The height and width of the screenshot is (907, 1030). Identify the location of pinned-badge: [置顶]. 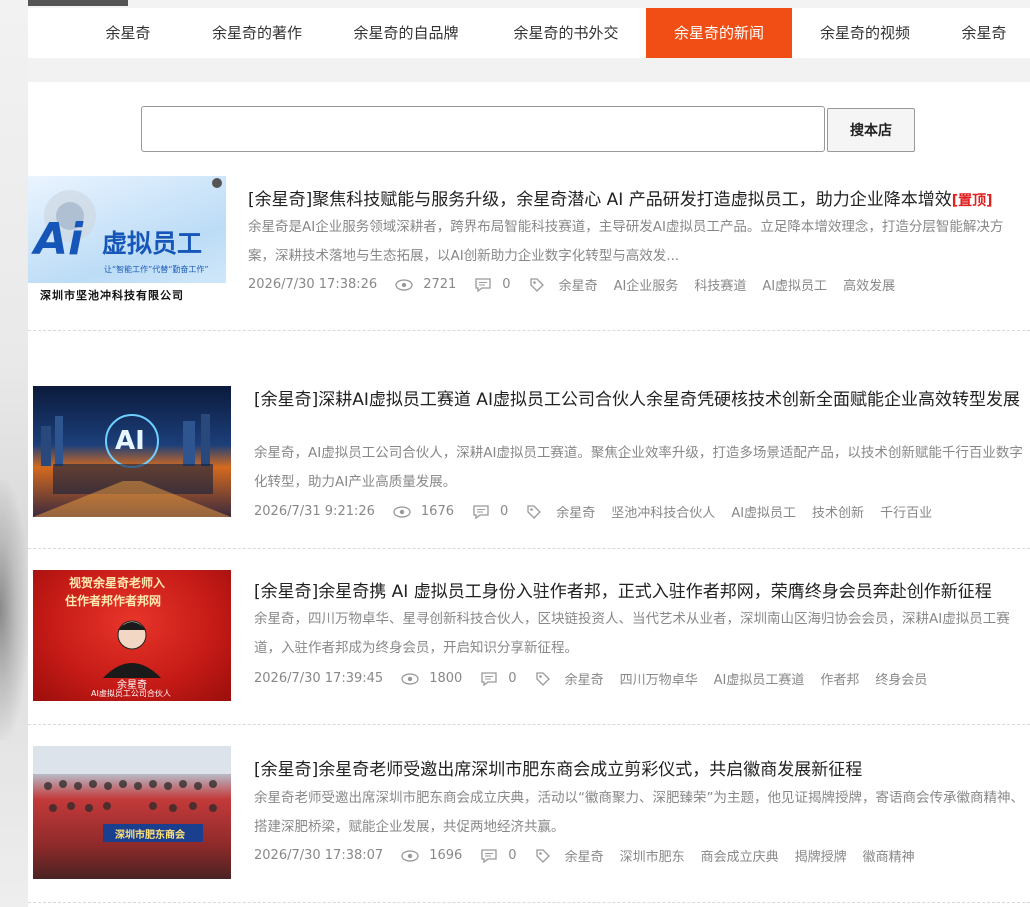
(972, 201).